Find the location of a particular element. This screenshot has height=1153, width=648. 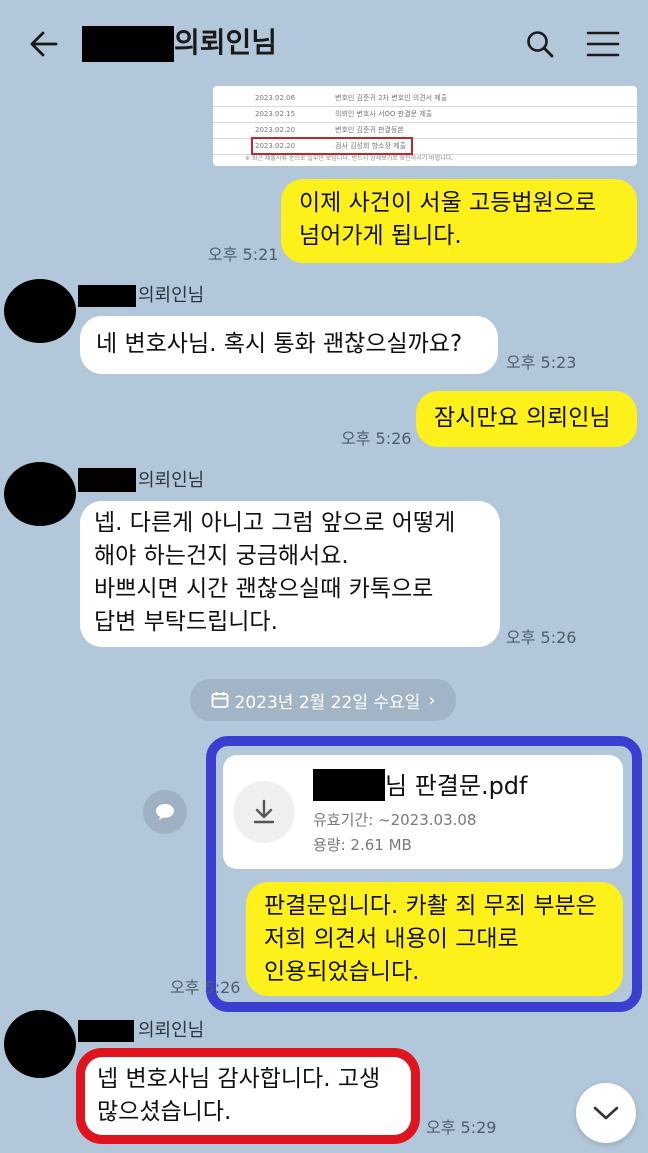

preview-row: 2023.02.06 변호인 김준귀 2차 변호인 의견서 제출 is located at coordinates (425, 98).